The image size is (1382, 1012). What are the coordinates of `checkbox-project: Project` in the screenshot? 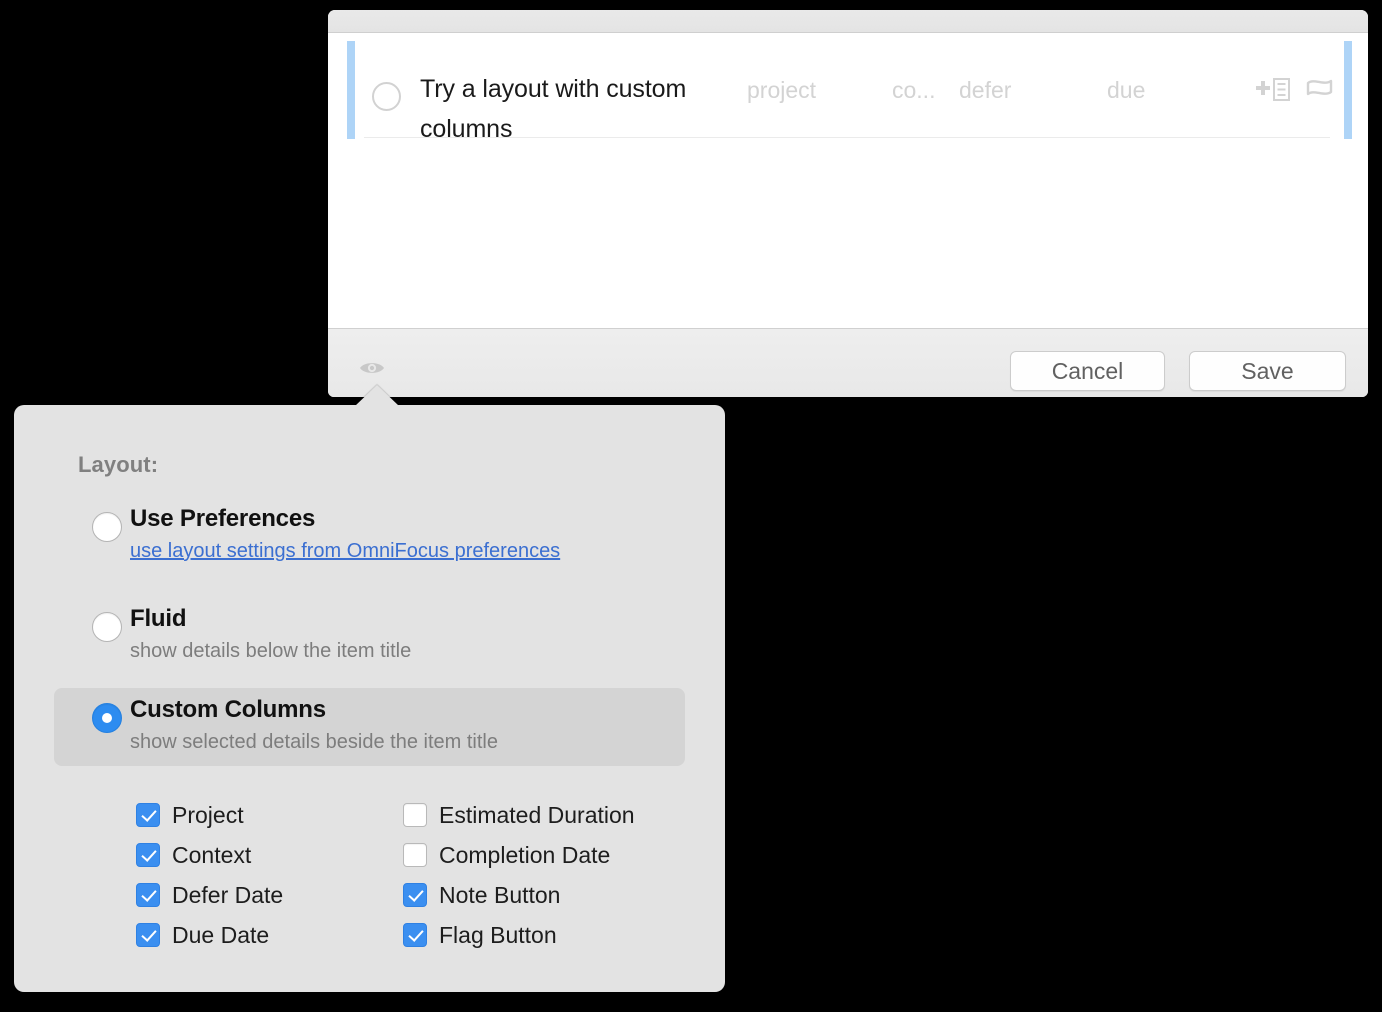 It's located at (209, 815).